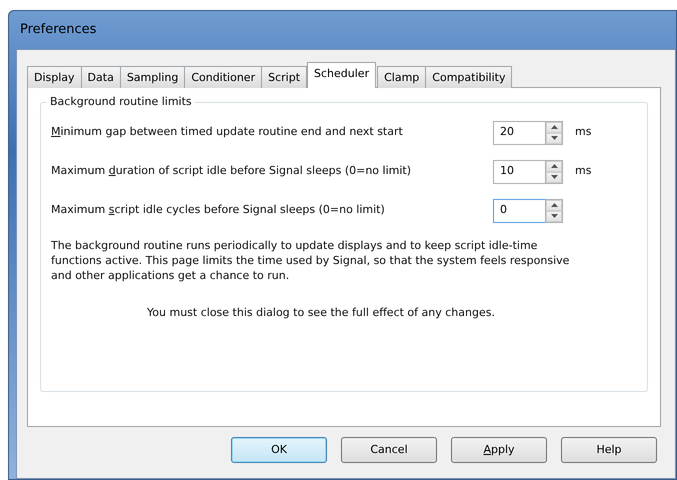  I want to click on dialog-button: Apply, so click(499, 450).